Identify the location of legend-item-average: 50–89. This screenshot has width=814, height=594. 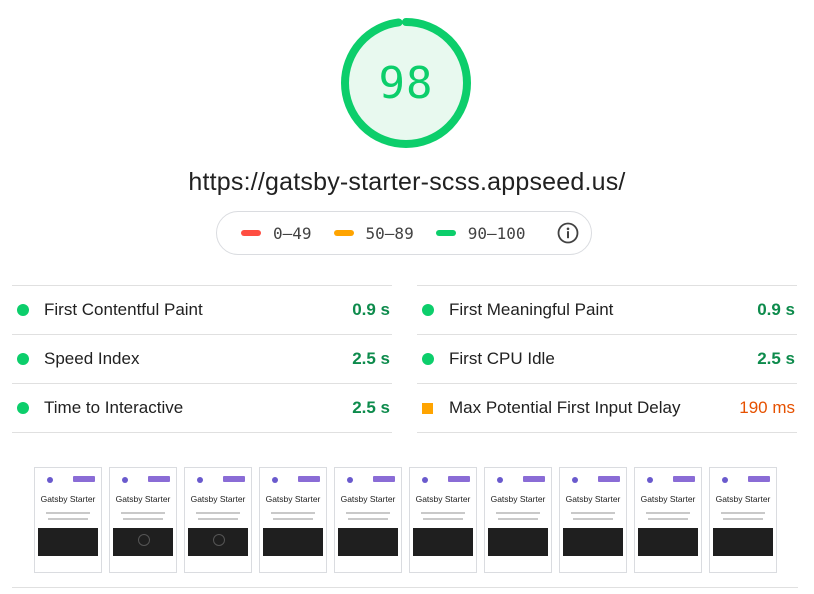
(373, 233).